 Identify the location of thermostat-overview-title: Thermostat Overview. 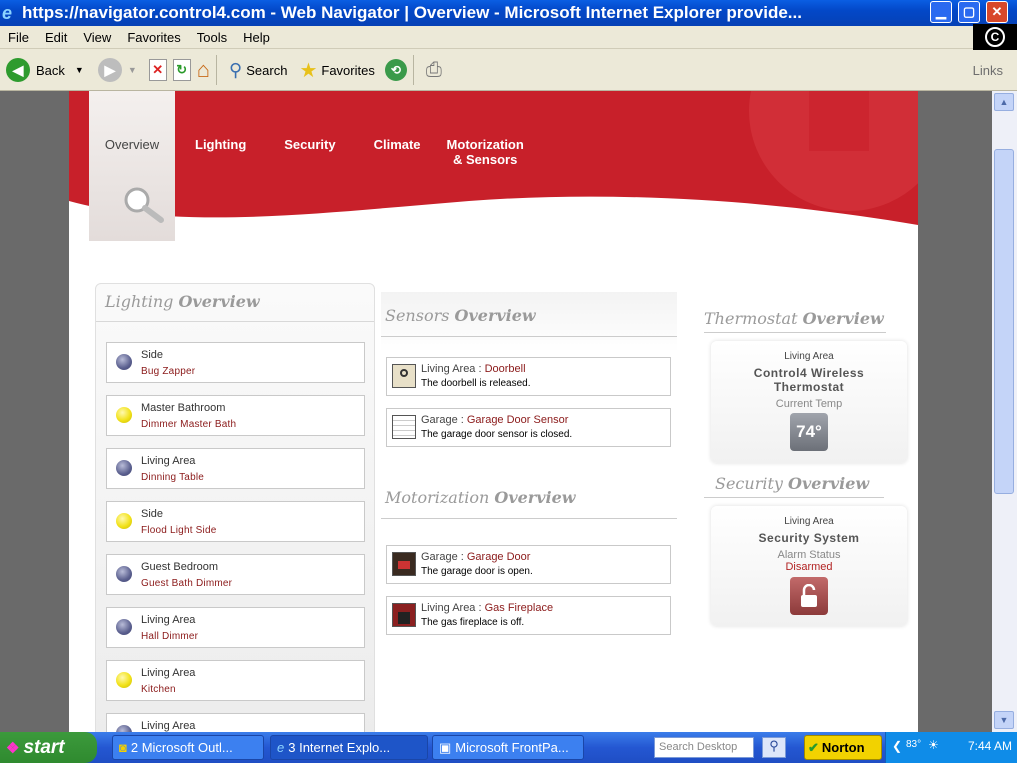
(794, 318).